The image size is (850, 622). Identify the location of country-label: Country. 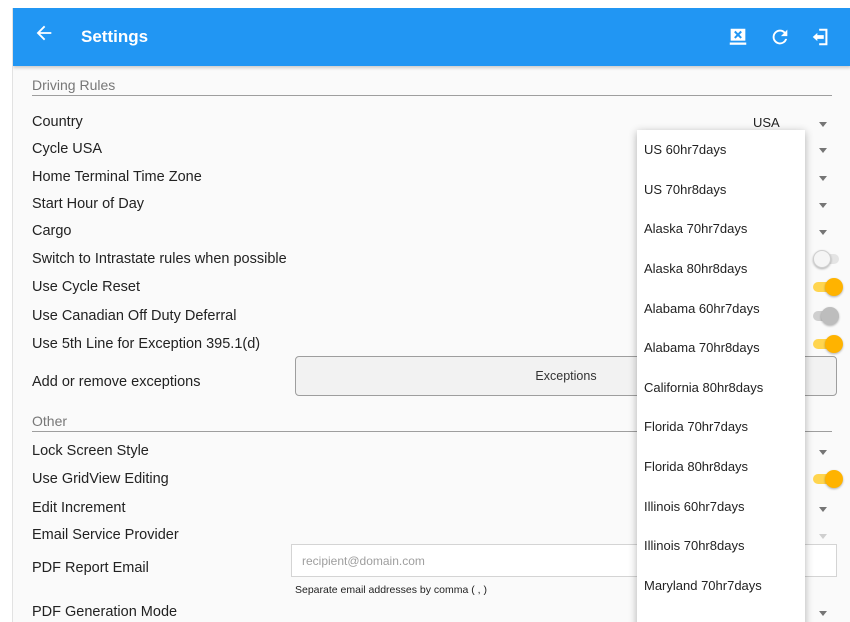
(57, 122).